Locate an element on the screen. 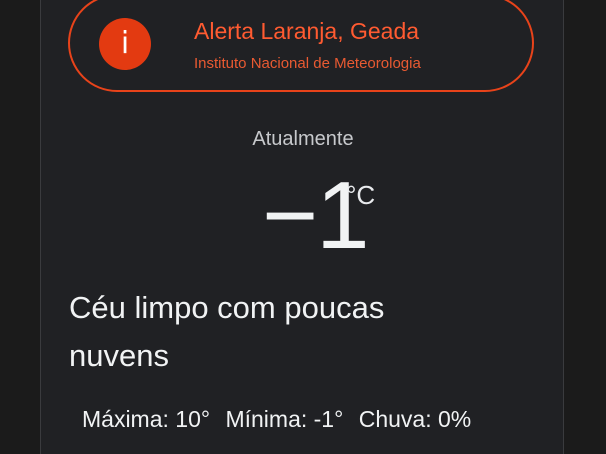 This screenshot has height=454, width=606. max-temperature: Máxima: 10° is located at coordinates (146, 419).